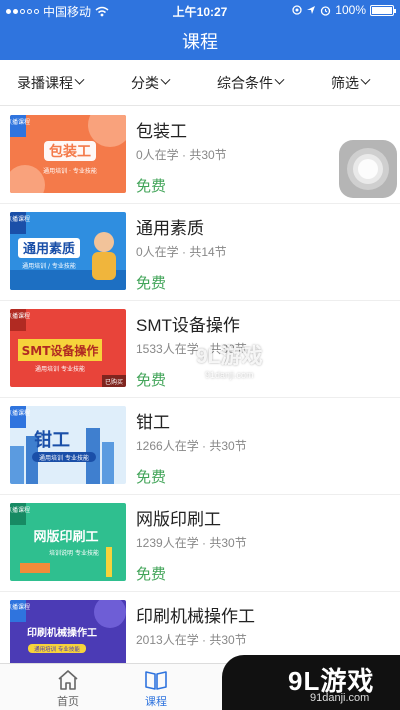 The height and width of the screenshot is (710, 400). What do you see at coordinates (181, 252) in the screenshot?
I see `course-meta: 0人在学 · 共14节` at bounding box center [181, 252].